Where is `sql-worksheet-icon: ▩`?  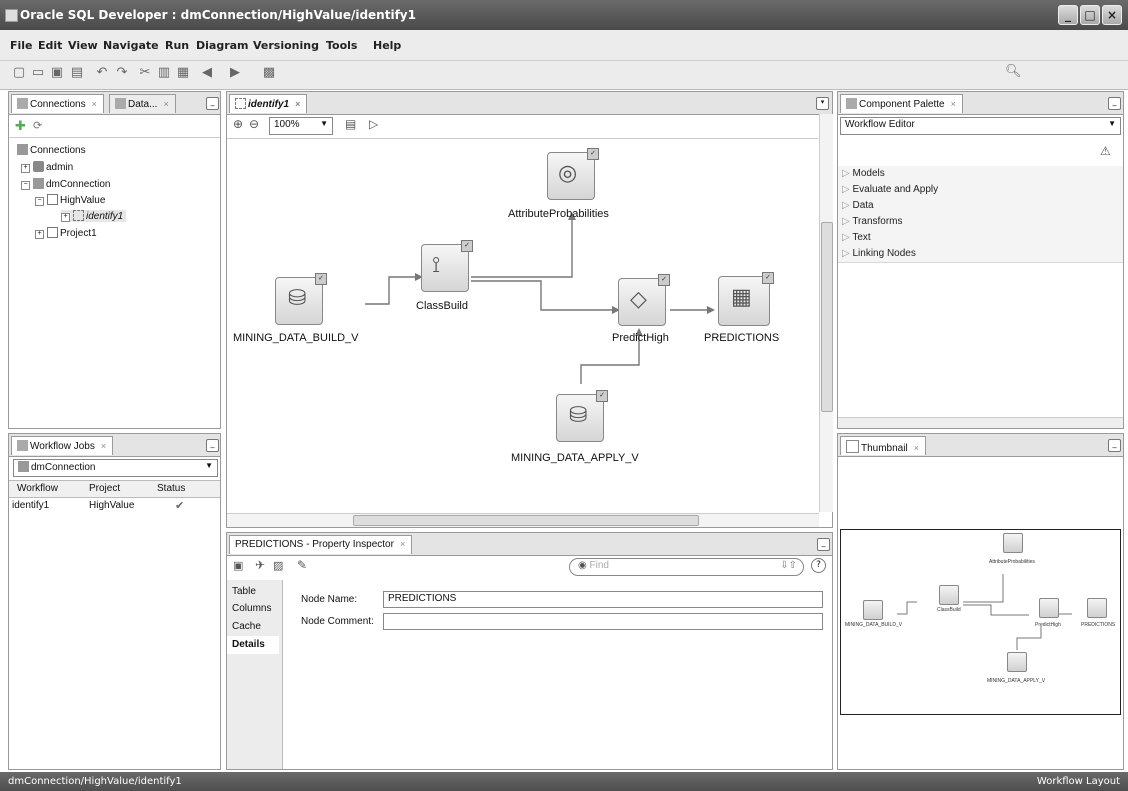
sql-worksheet-icon: ▩ is located at coordinates (269, 73).